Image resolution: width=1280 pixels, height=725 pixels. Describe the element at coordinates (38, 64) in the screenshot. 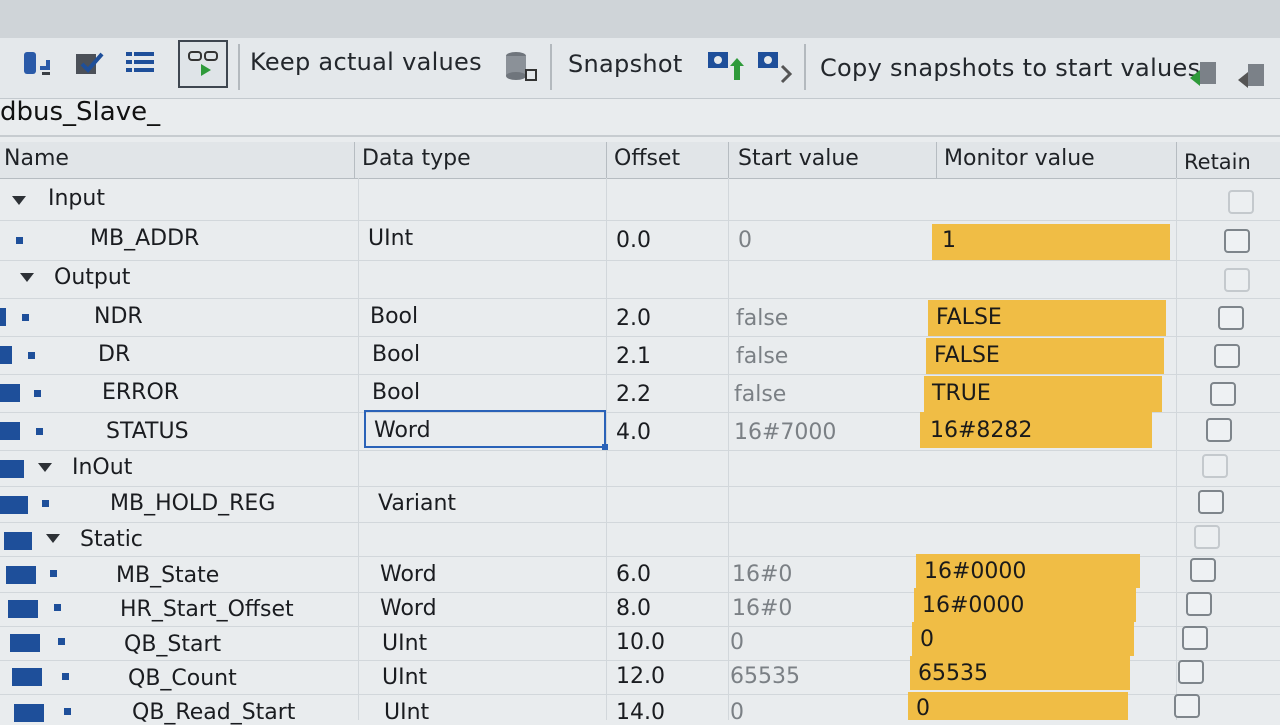

I see `insert-row-icon` at that location.